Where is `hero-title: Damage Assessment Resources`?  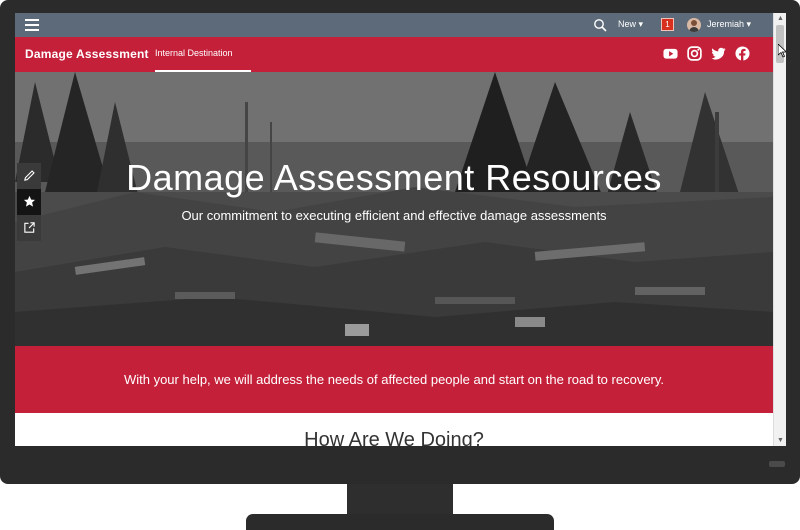 hero-title: Damage Assessment Resources is located at coordinates (394, 177).